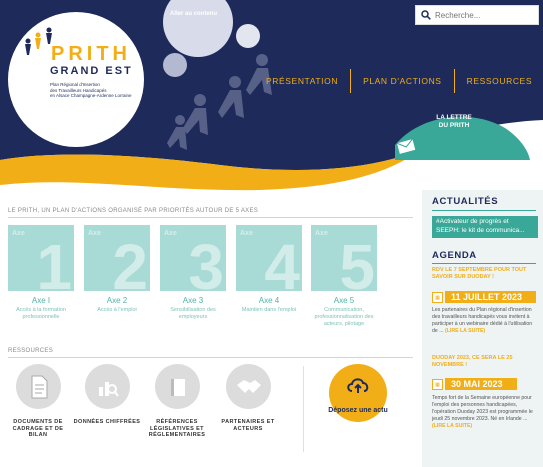 The width and height of the screenshot is (543, 467). What do you see at coordinates (344, 300) in the screenshot?
I see `axe-name-5: Axe 5` at bounding box center [344, 300].